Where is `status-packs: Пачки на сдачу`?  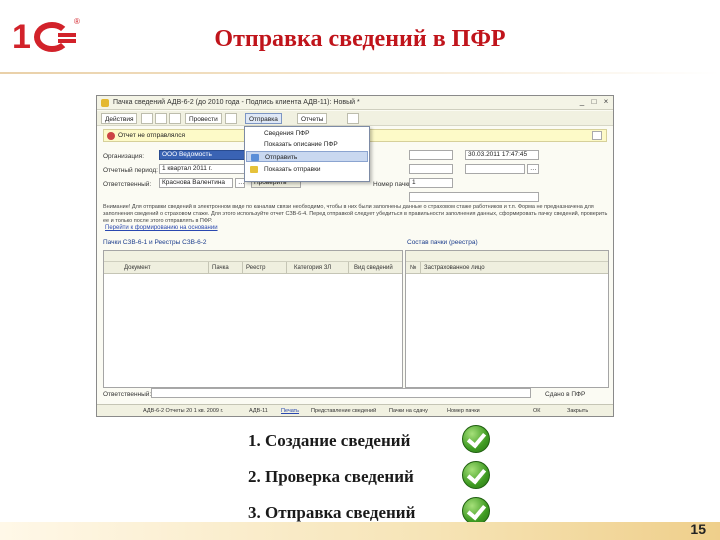 status-packs: Пачки на сдачу is located at coordinates (408, 411).